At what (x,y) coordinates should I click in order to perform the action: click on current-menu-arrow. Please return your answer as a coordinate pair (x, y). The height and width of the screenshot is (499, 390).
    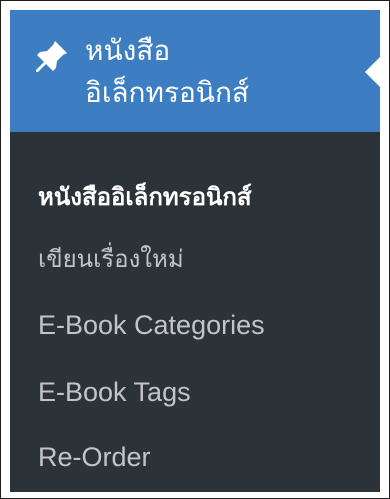
    Looking at the image, I should click on (372, 72).